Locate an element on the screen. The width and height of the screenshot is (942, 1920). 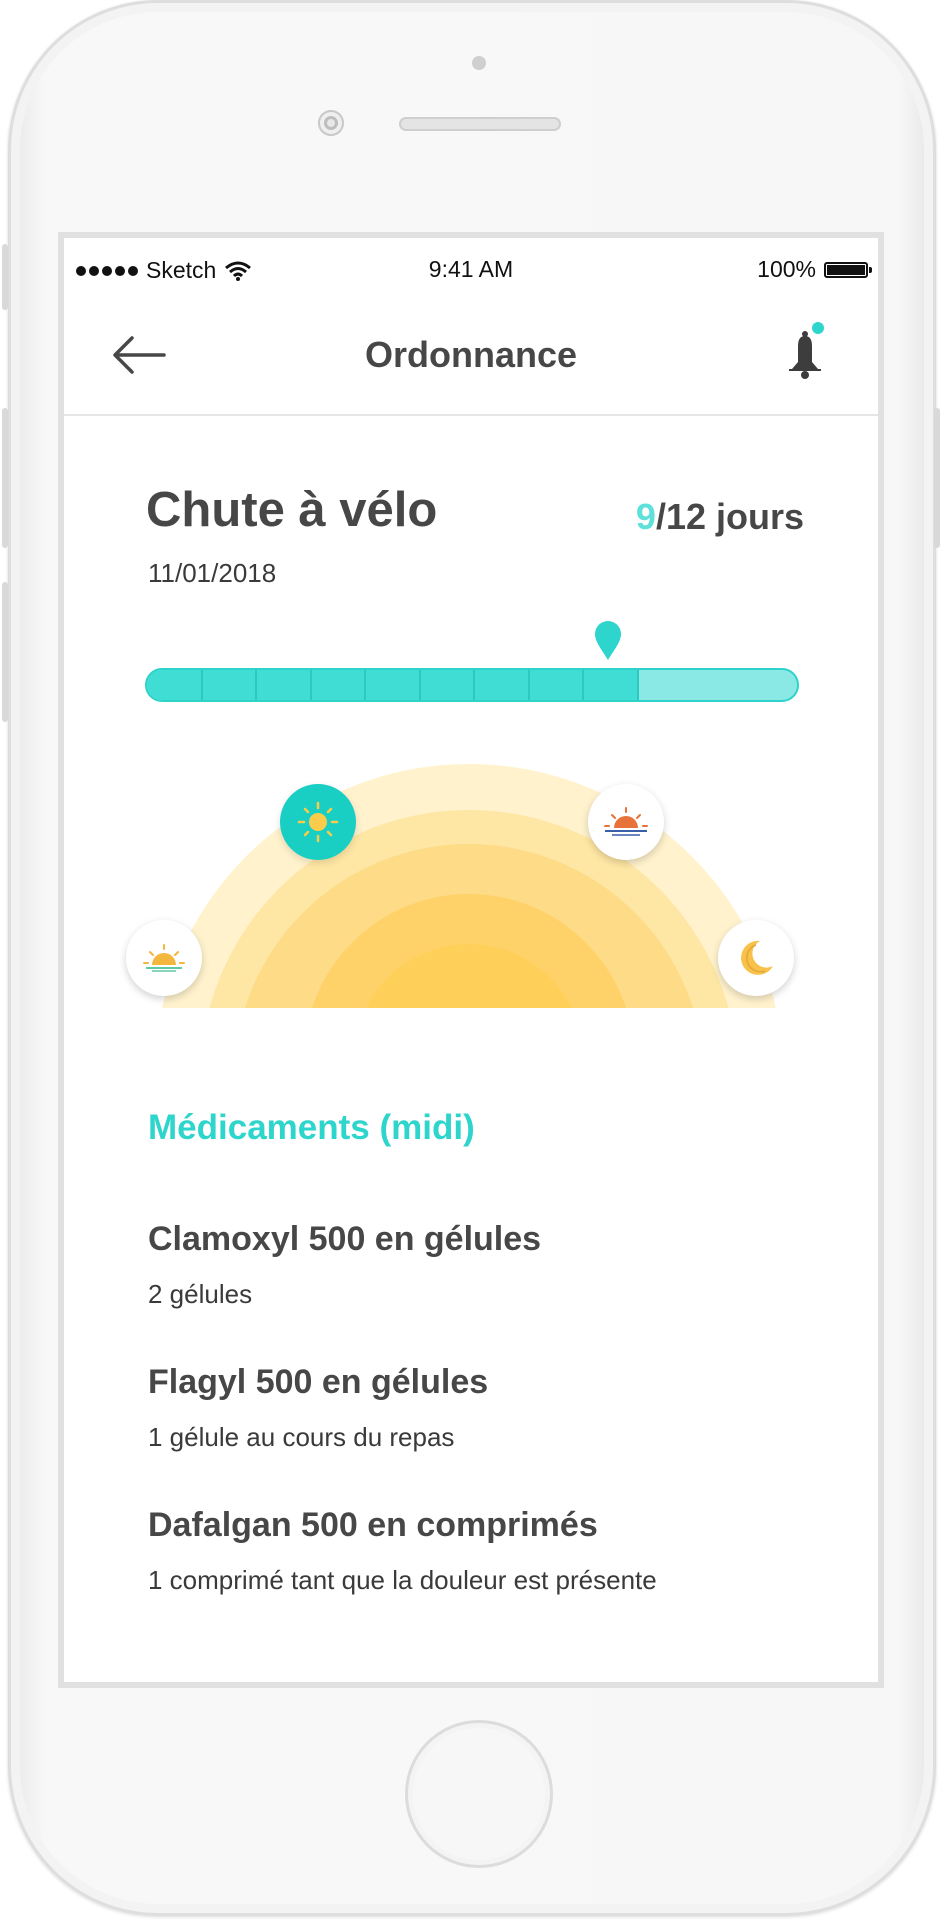
navigation-bar: Ordonnance is located at coordinates (471, 351).